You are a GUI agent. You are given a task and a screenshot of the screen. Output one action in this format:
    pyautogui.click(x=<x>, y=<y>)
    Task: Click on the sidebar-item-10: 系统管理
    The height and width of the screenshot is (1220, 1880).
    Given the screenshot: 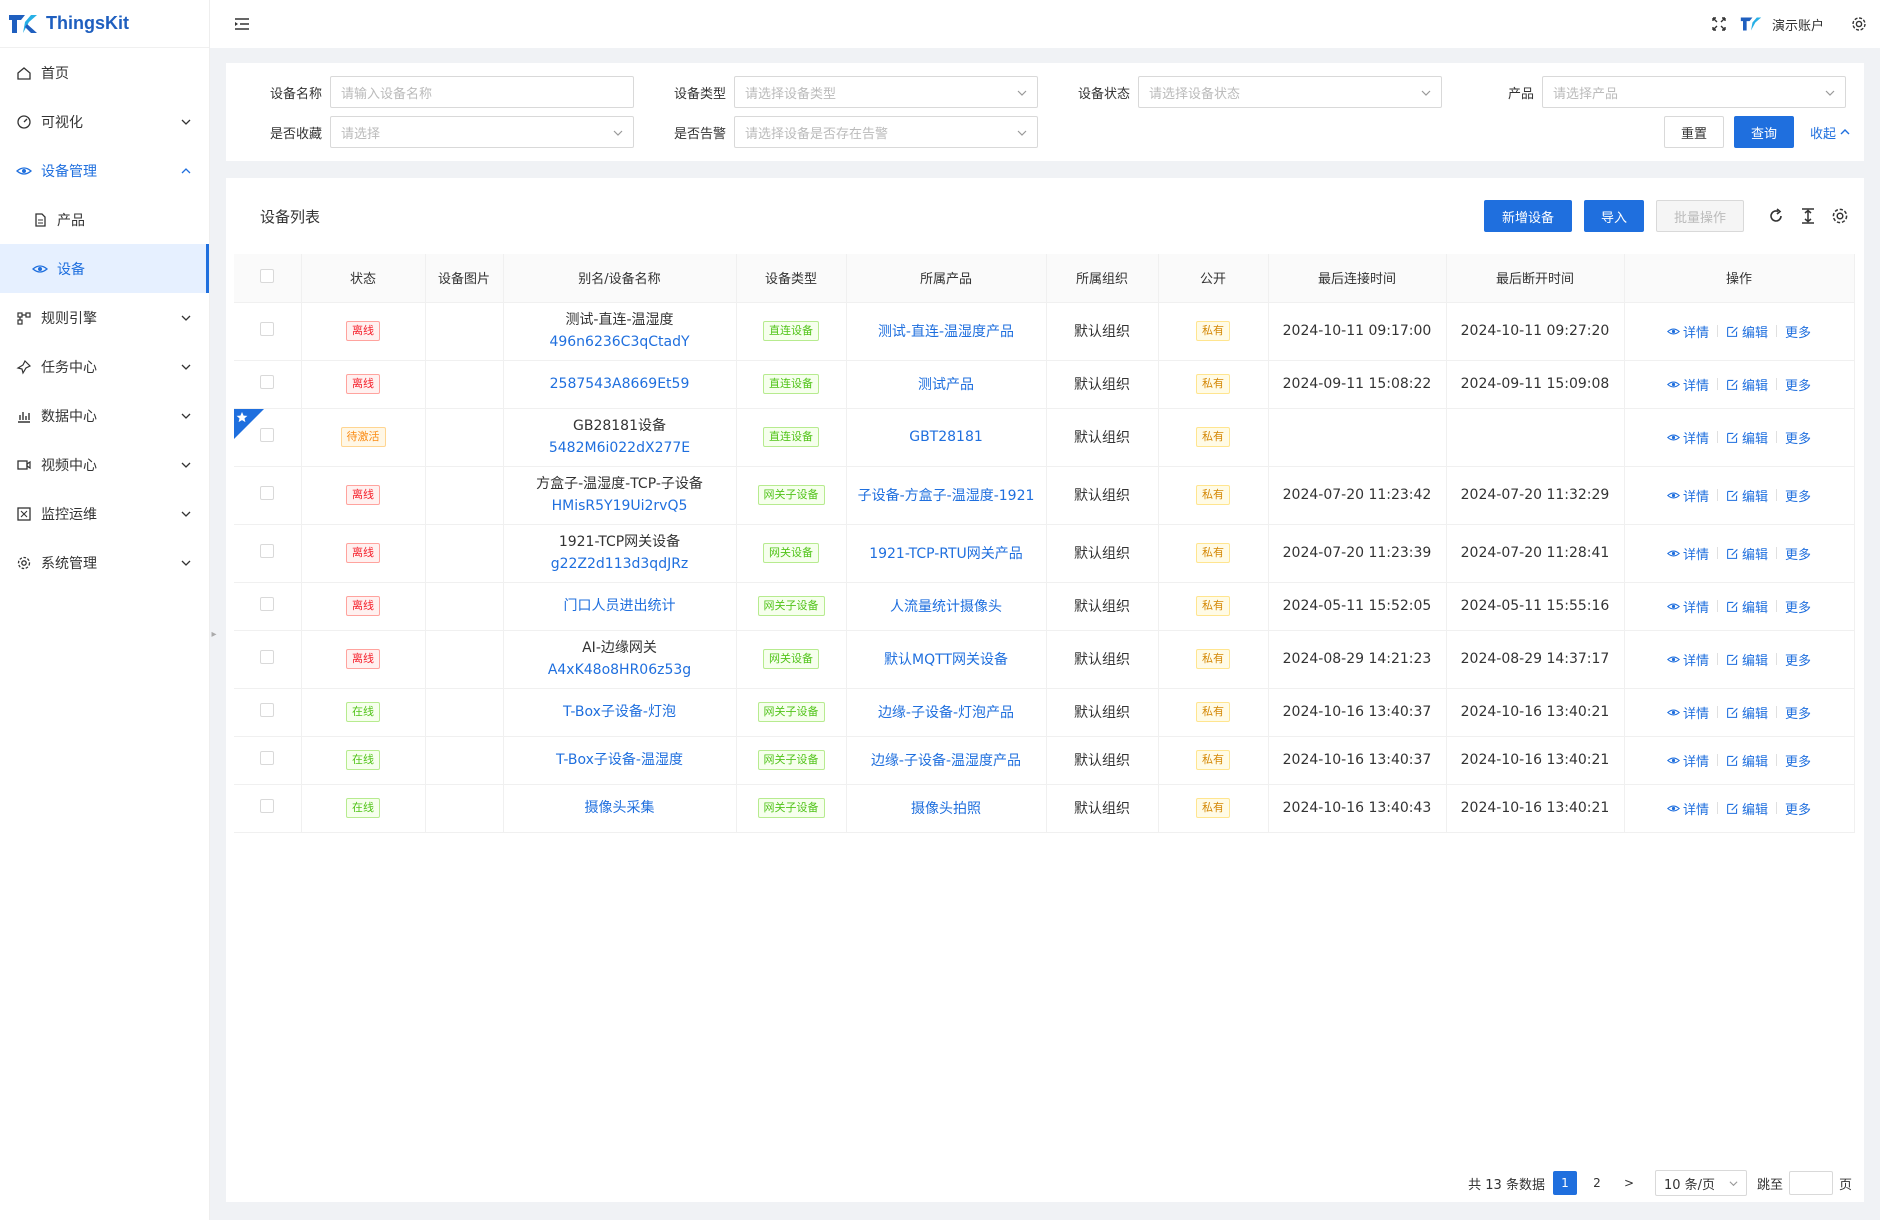 What is the action you would take?
    pyautogui.click(x=104, y=562)
    